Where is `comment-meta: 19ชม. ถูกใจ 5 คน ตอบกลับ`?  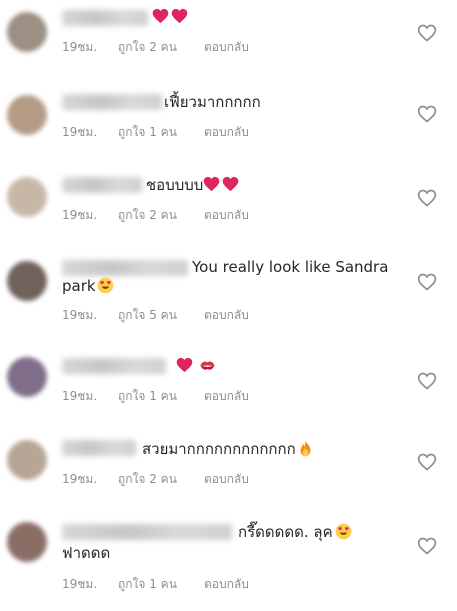
comment-meta: 19ชม. ถูกใจ 5 คน ตอบกลับ is located at coordinates (155, 315).